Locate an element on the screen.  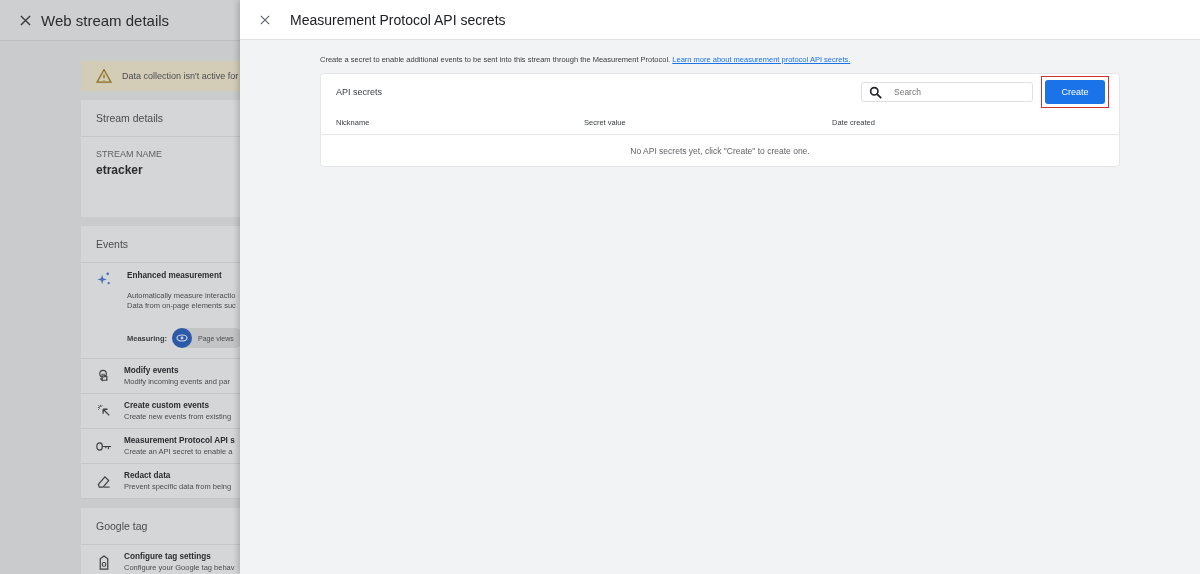
stream-name: etracker is located at coordinates (120, 170).